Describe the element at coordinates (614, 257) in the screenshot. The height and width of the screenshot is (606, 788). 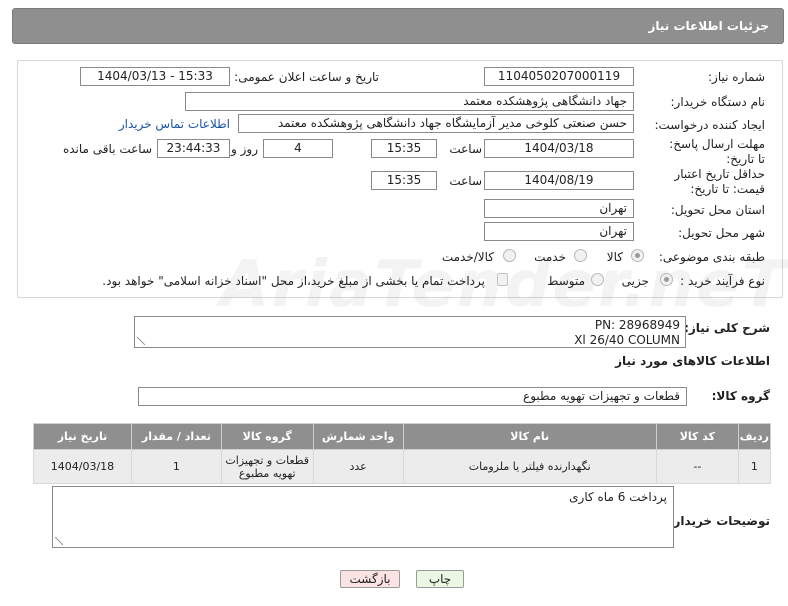
I see `category-goods-label: کالا` at that location.